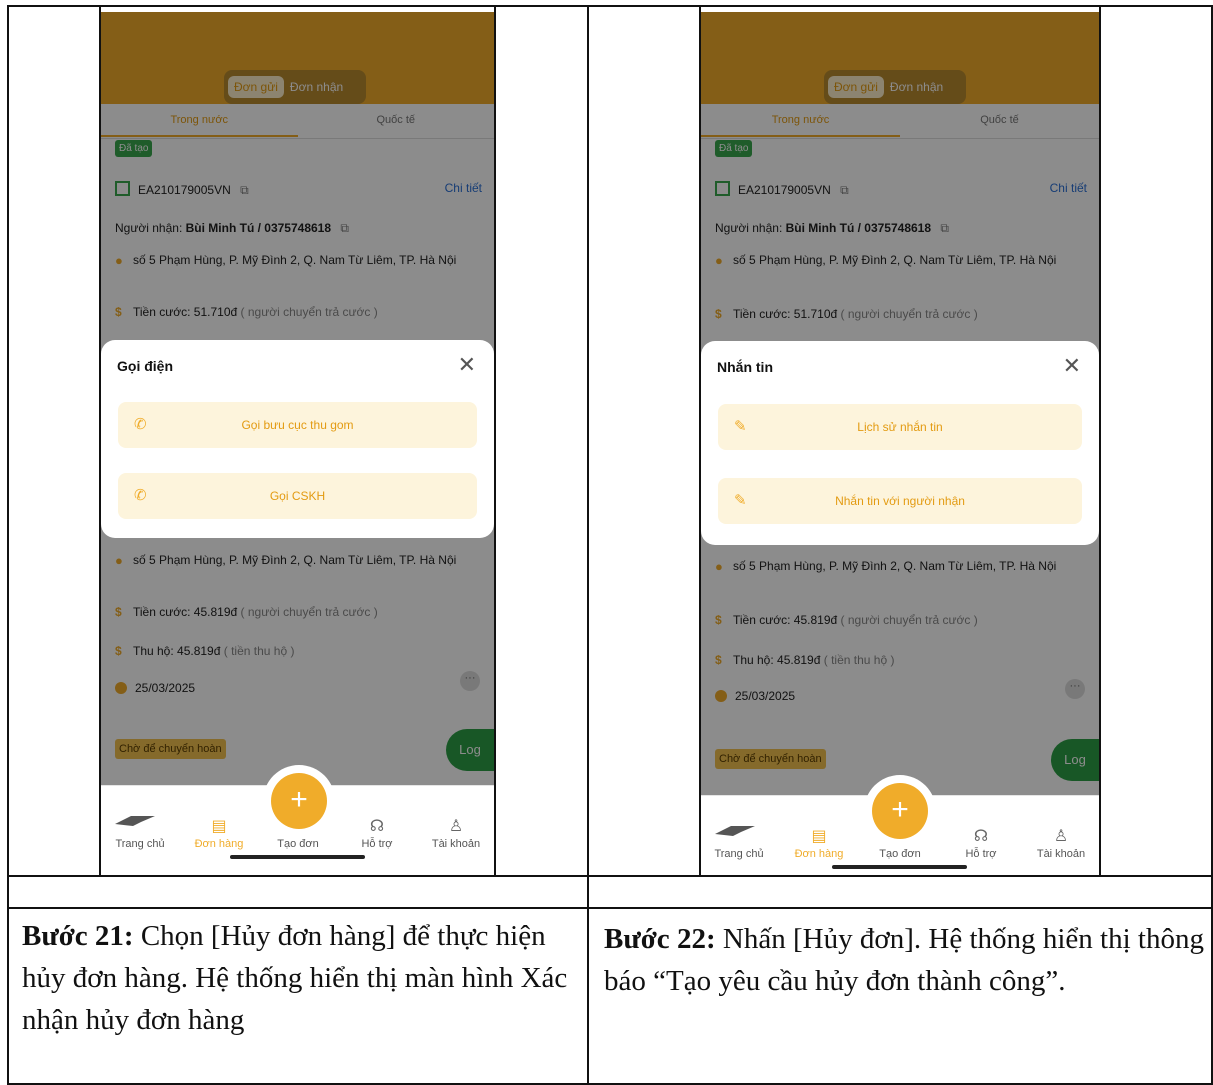 The height and width of the screenshot is (1085, 1213). I want to click on step-label: Bước 21:, so click(78, 936).